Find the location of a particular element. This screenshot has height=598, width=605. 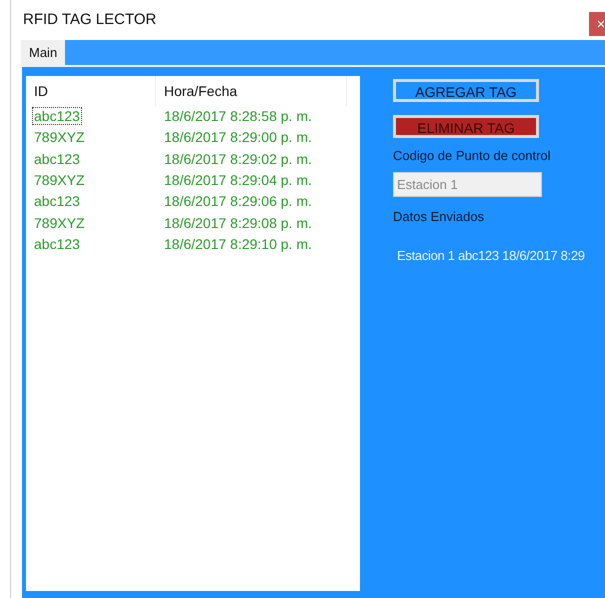

column-header: Hora/Fecha is located at coordinates (251, 91).